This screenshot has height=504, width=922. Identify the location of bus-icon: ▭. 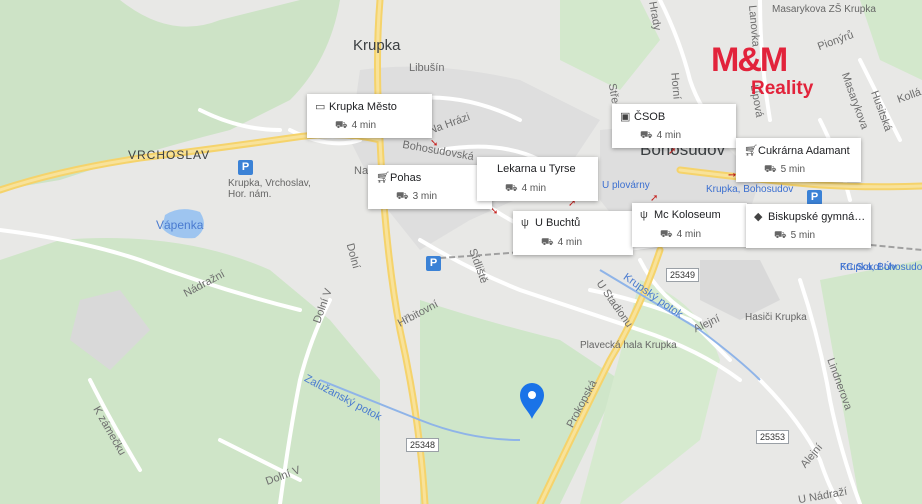
(320, 107).